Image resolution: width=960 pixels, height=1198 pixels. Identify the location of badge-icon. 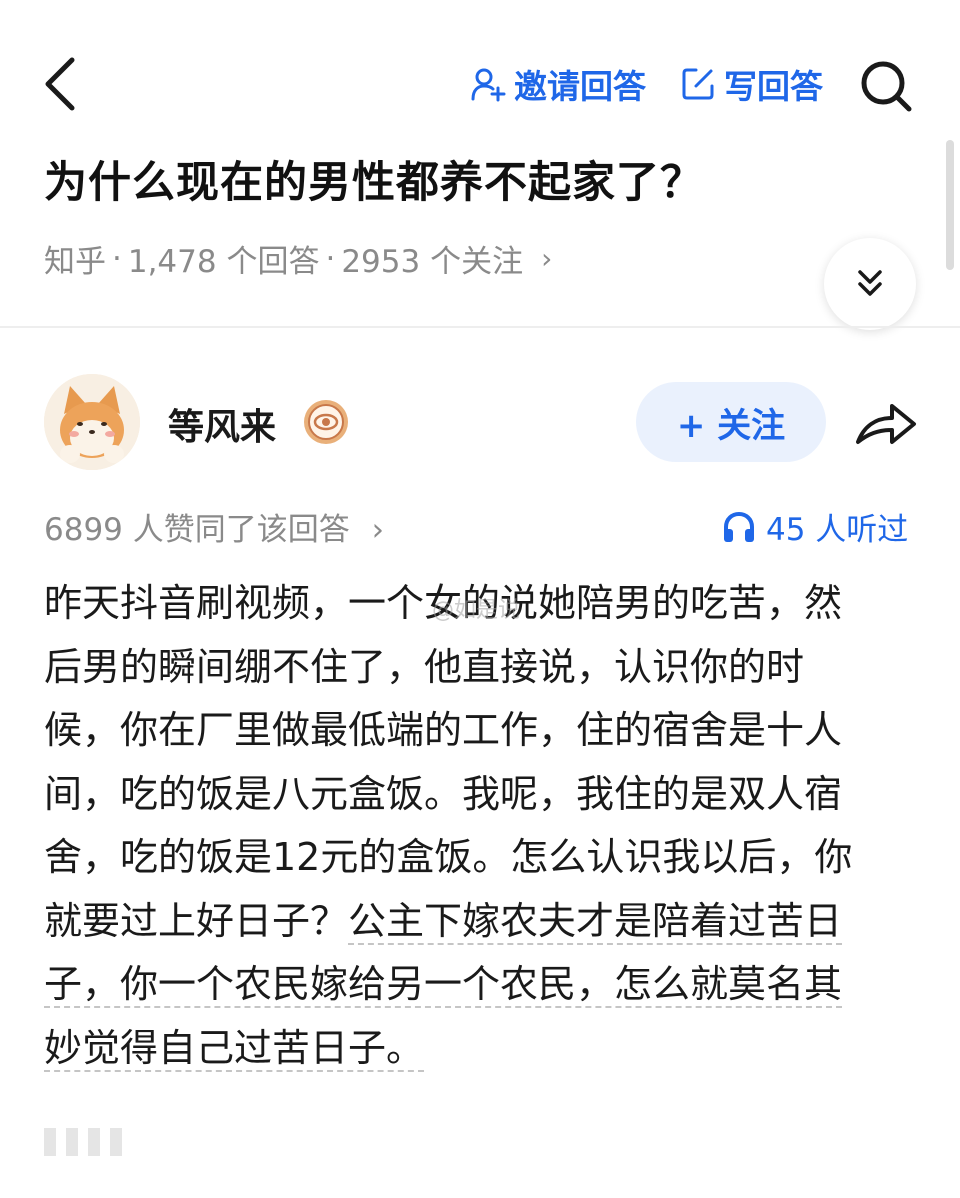
(326, 422).